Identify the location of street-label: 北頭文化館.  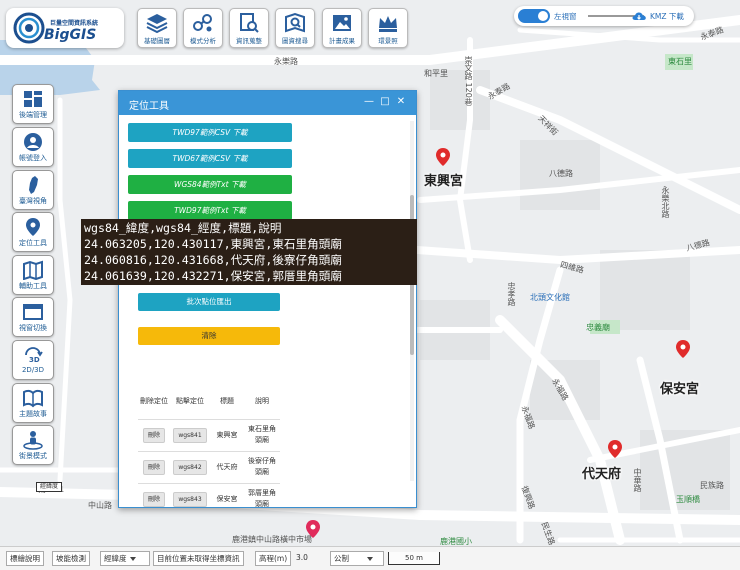
(550, 297).